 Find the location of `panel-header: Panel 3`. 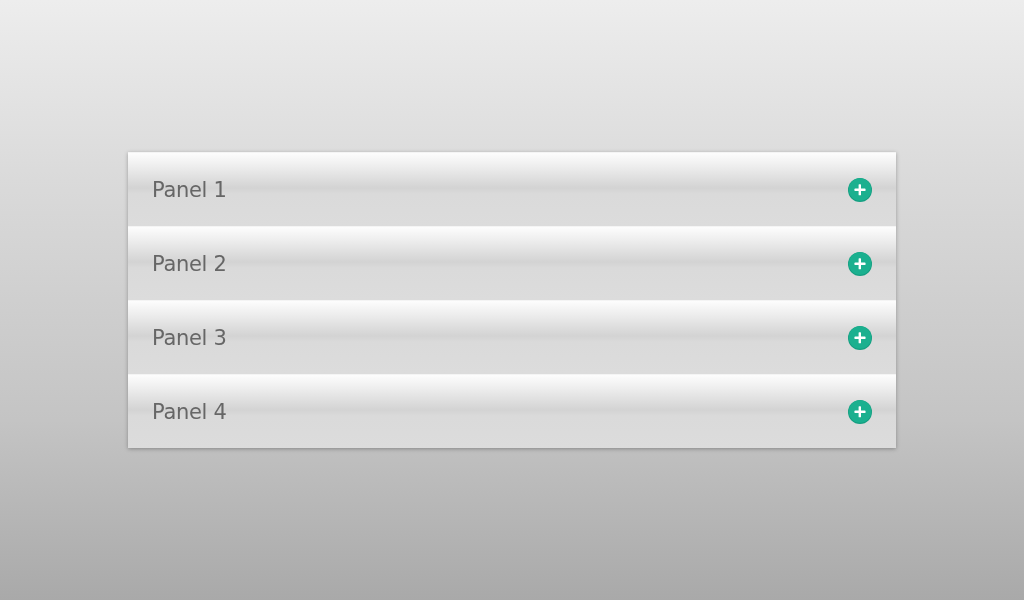

panel-header: Panel 3 is located at coordinates (512, 337).